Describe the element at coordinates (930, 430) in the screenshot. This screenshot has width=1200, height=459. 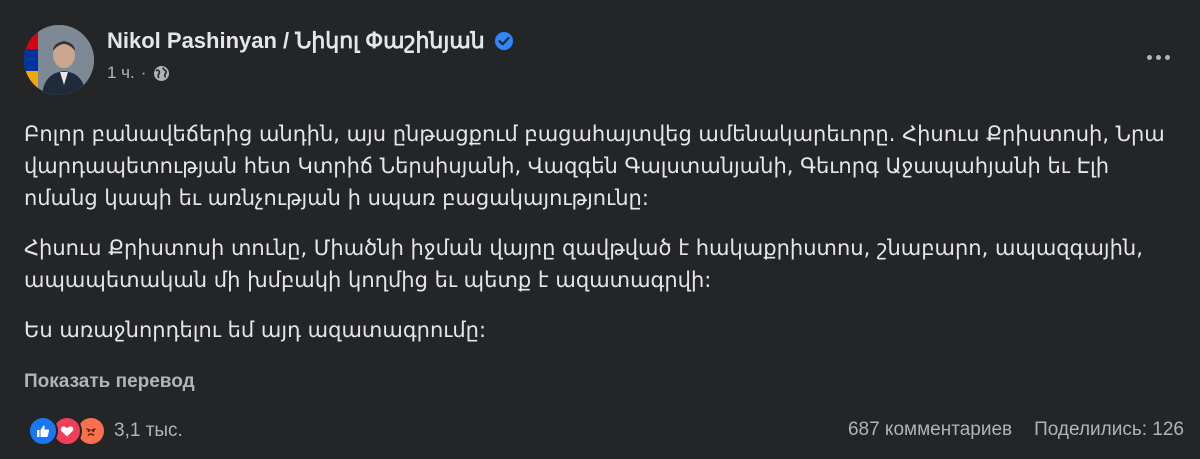
I see `comments-count: 687 комментариев` at that location.